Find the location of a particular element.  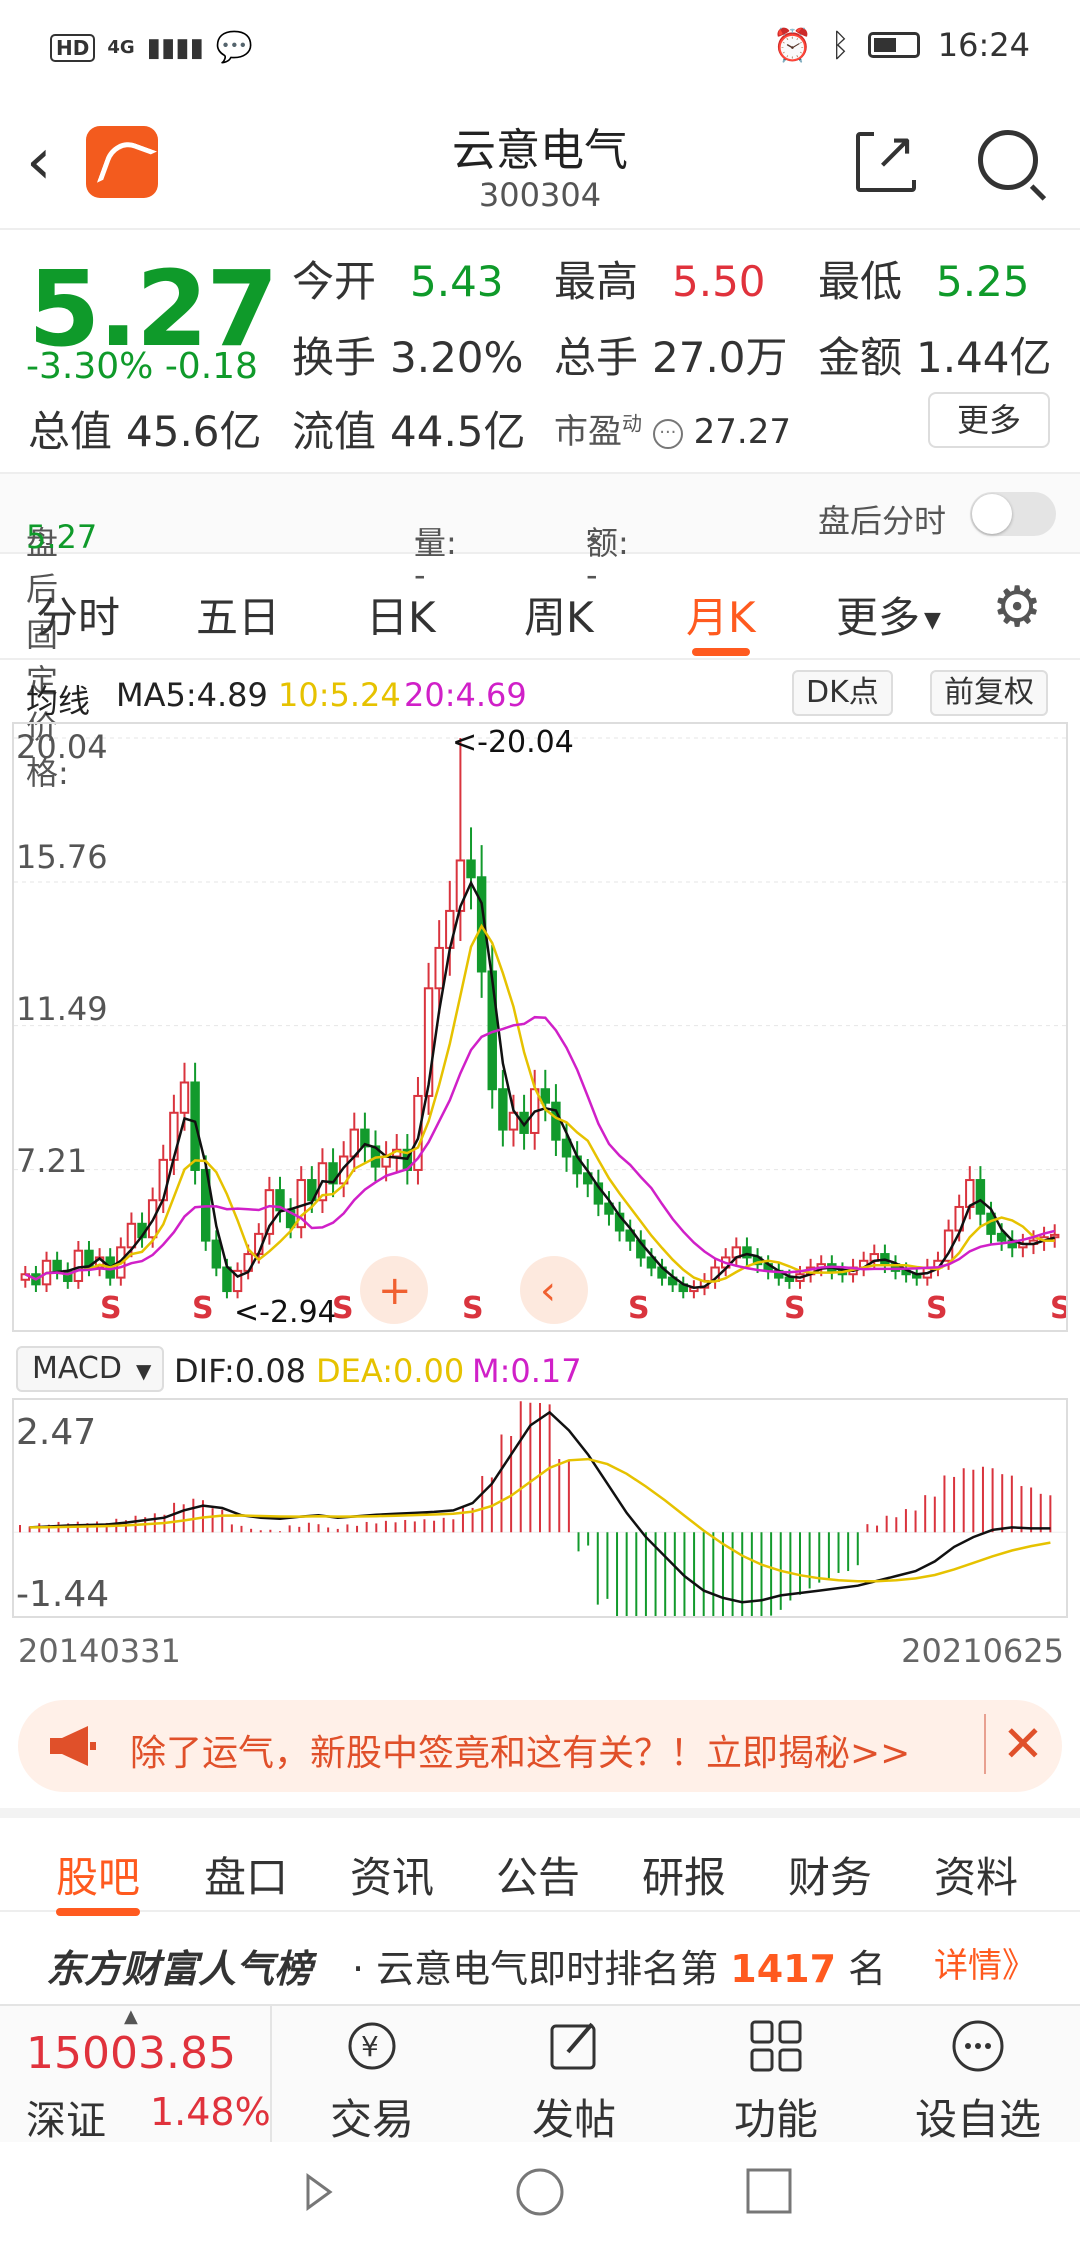

tab-daily-k: 日K is located at coordinates (401, 614).